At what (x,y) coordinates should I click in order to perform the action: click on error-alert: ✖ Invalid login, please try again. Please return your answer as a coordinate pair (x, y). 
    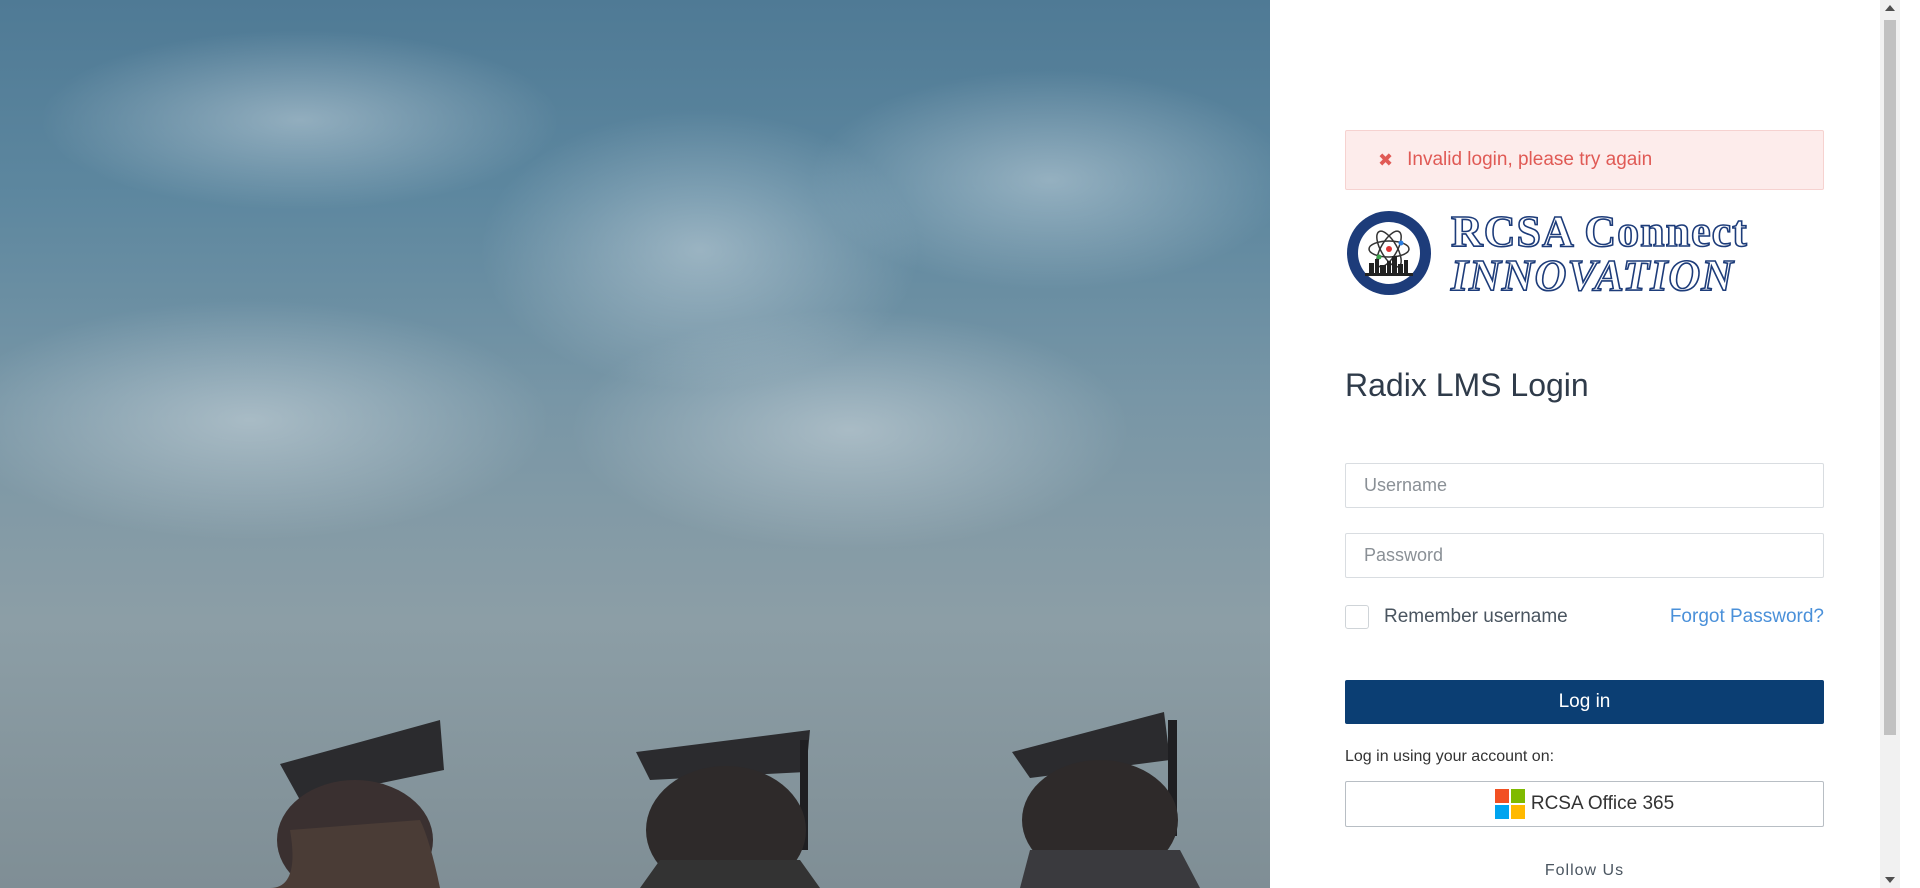
    Looking at the image, I should click on (1584, 160).